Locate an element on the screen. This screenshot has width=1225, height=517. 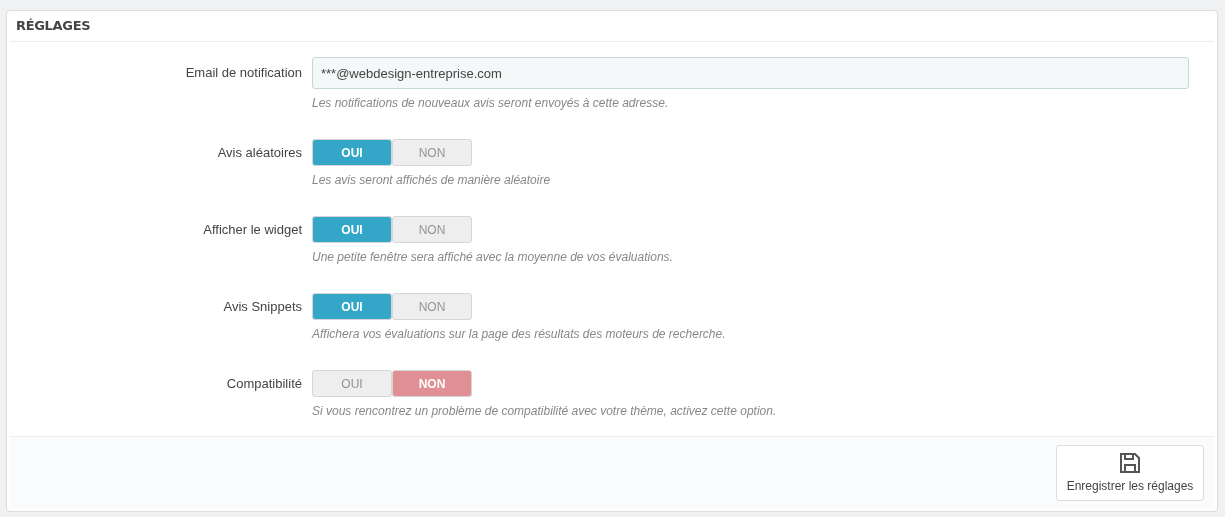
help-text: Les notifications de nouveaux avis seront envoyés à cette adresse. is located at coordinates (491, 103).